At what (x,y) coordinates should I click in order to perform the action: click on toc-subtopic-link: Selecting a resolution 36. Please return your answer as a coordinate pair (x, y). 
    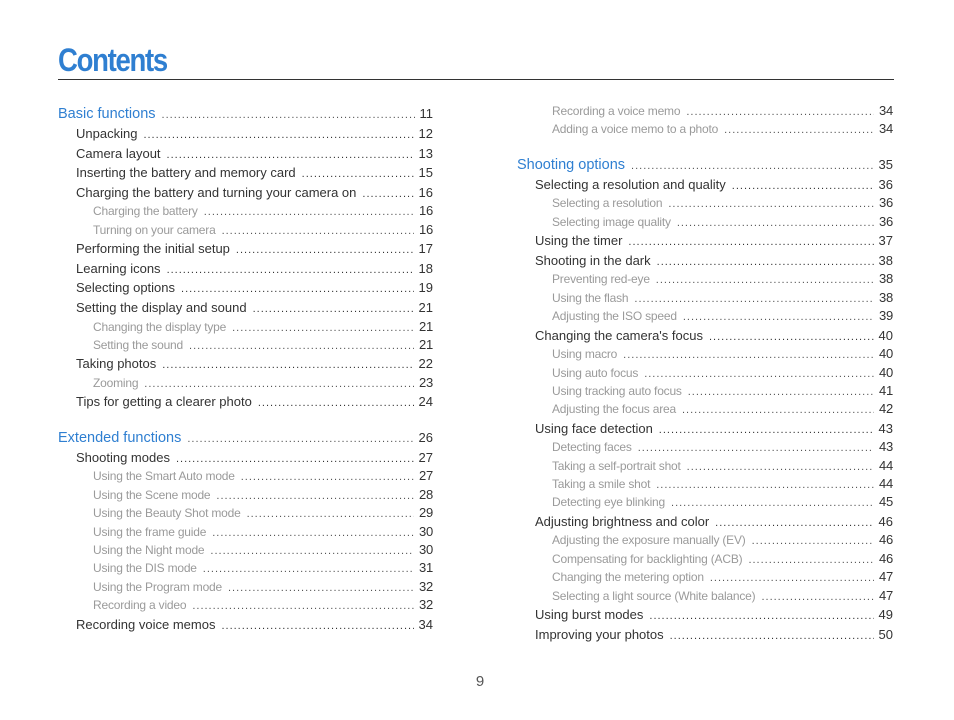
    Looking at the image, I should click on (705, 203).